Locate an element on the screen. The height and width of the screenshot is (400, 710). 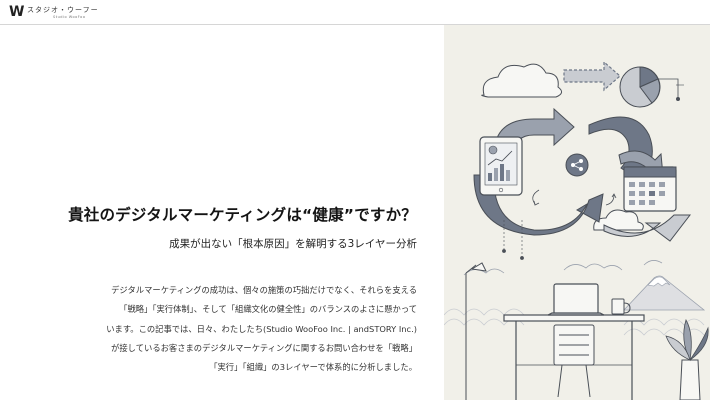
plant-icon is located at coordinates (687, 359).